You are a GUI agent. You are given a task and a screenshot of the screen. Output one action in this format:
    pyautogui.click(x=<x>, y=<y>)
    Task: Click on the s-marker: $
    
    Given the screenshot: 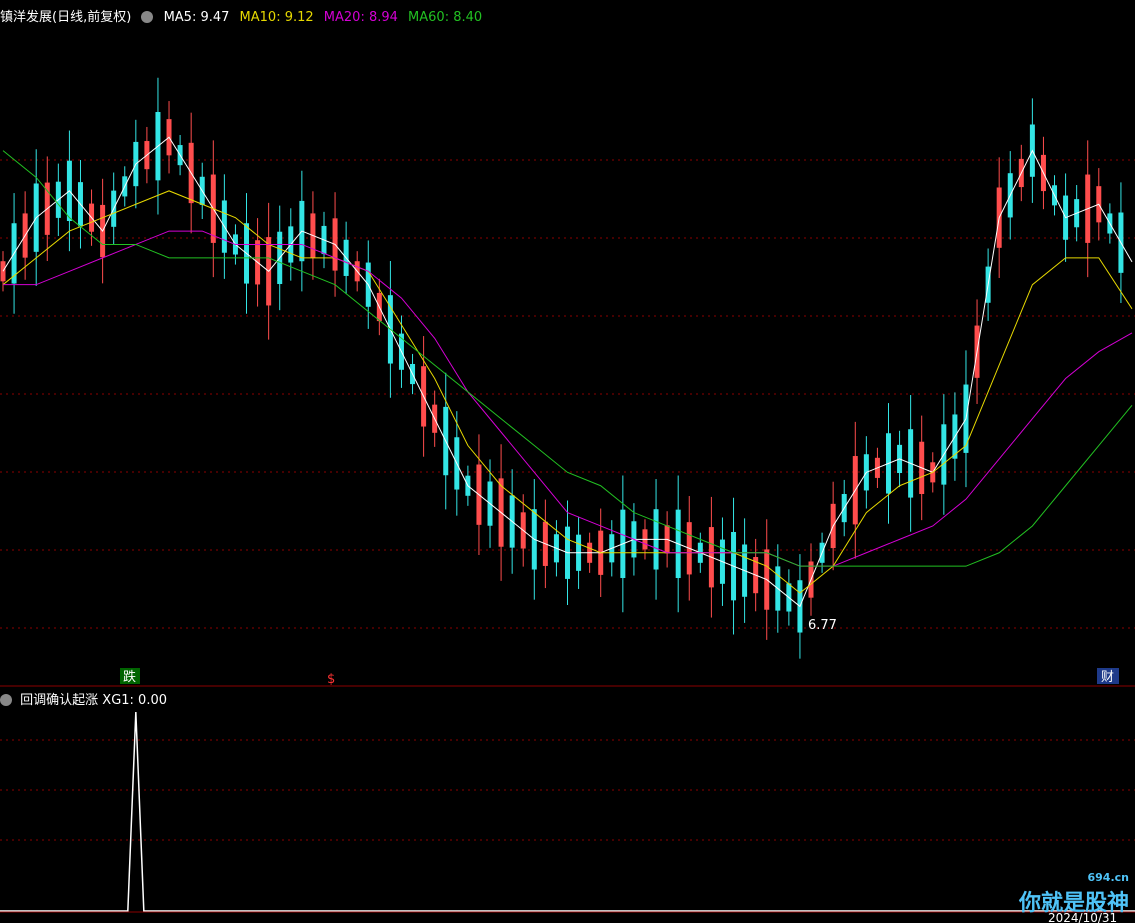 What is the action you would take?
    pyautogui.click(x=331, y=679)
    